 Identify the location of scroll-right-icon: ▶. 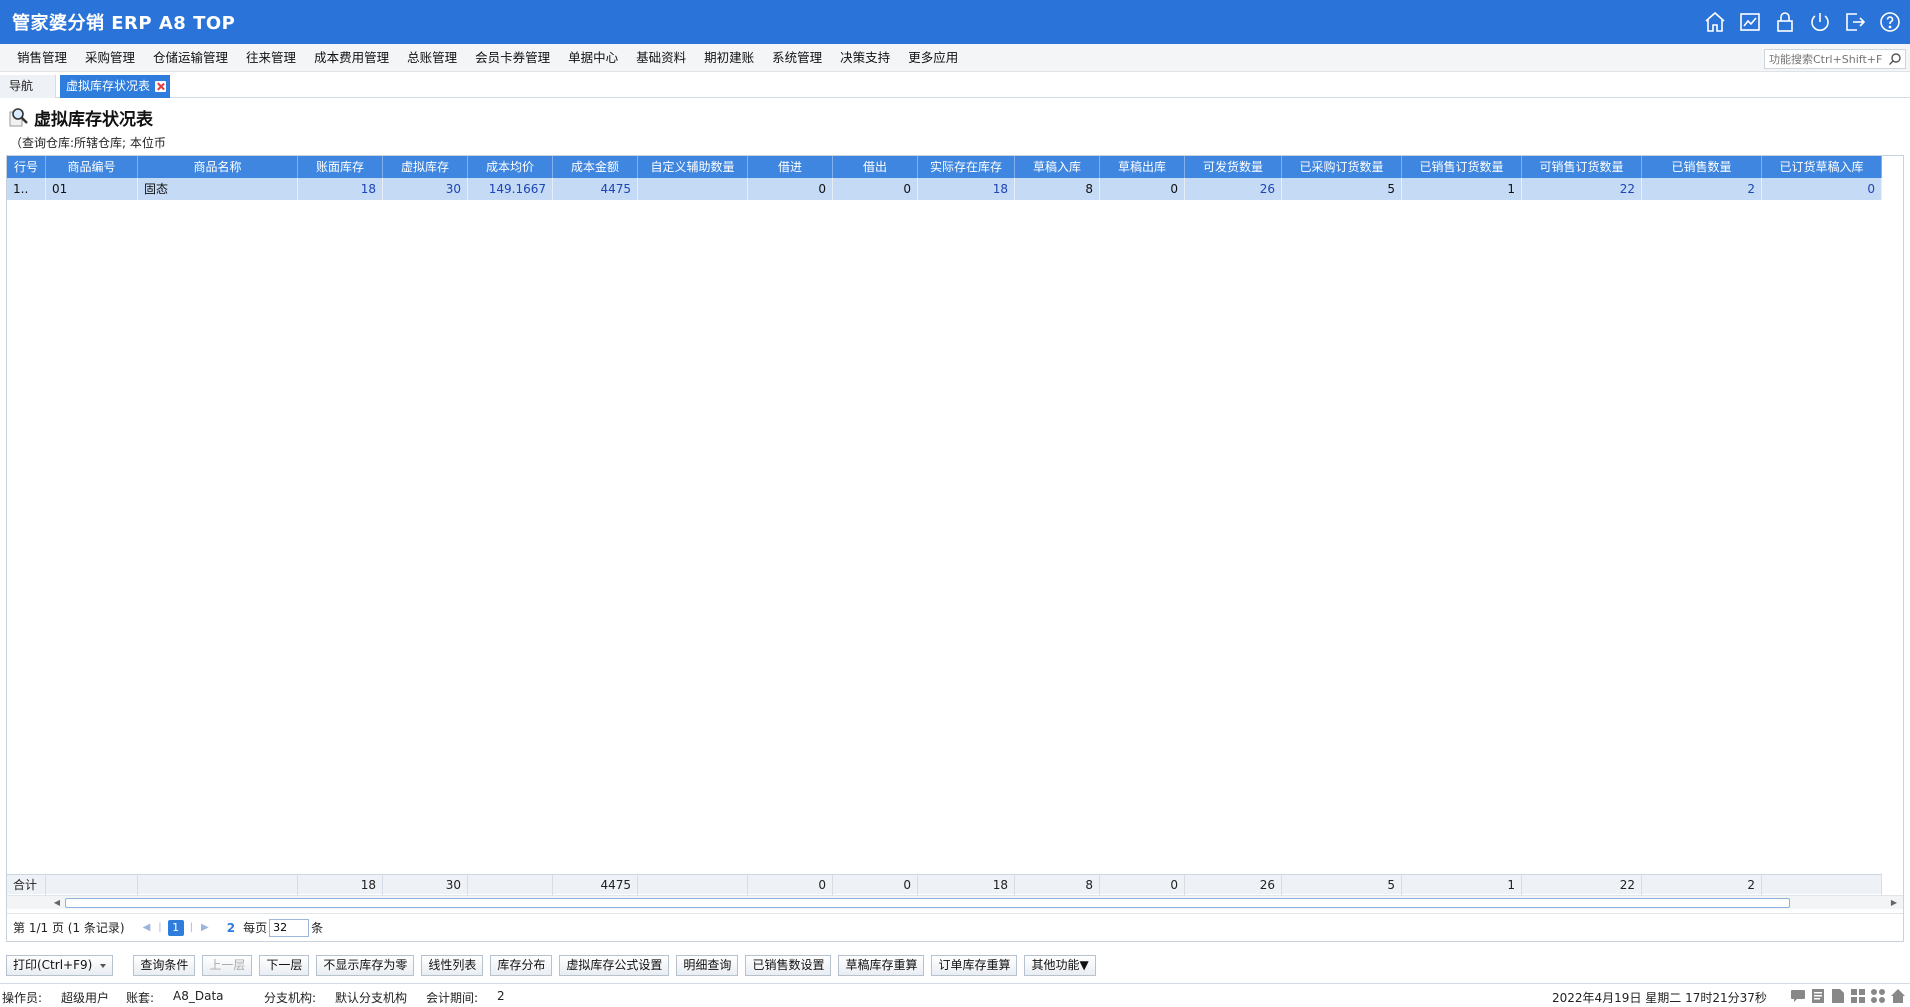
(1894, 903).